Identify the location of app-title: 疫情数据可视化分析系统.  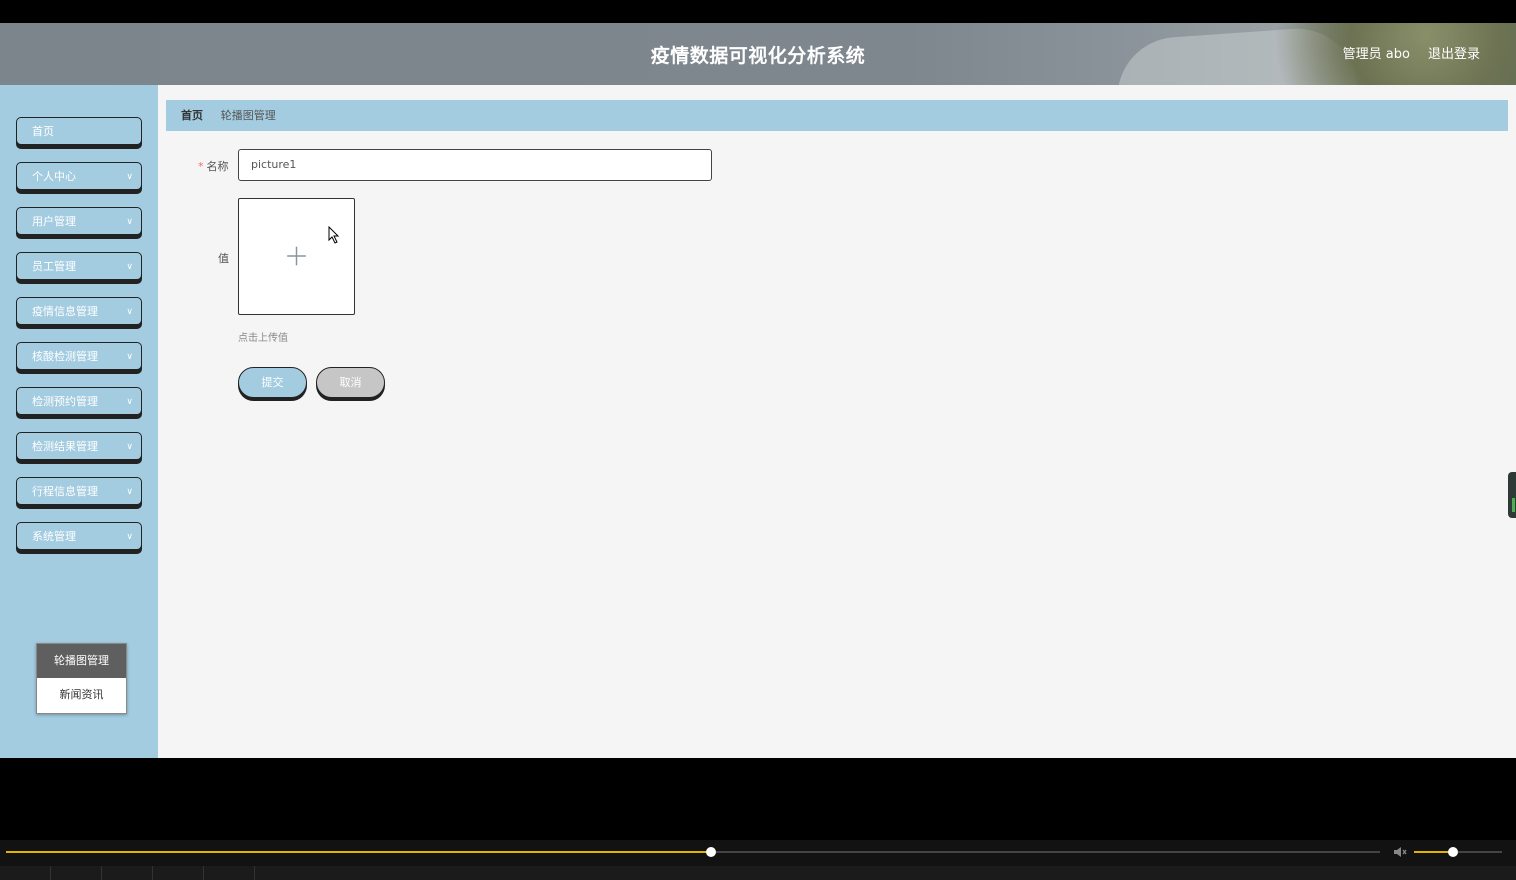
(758, 56).